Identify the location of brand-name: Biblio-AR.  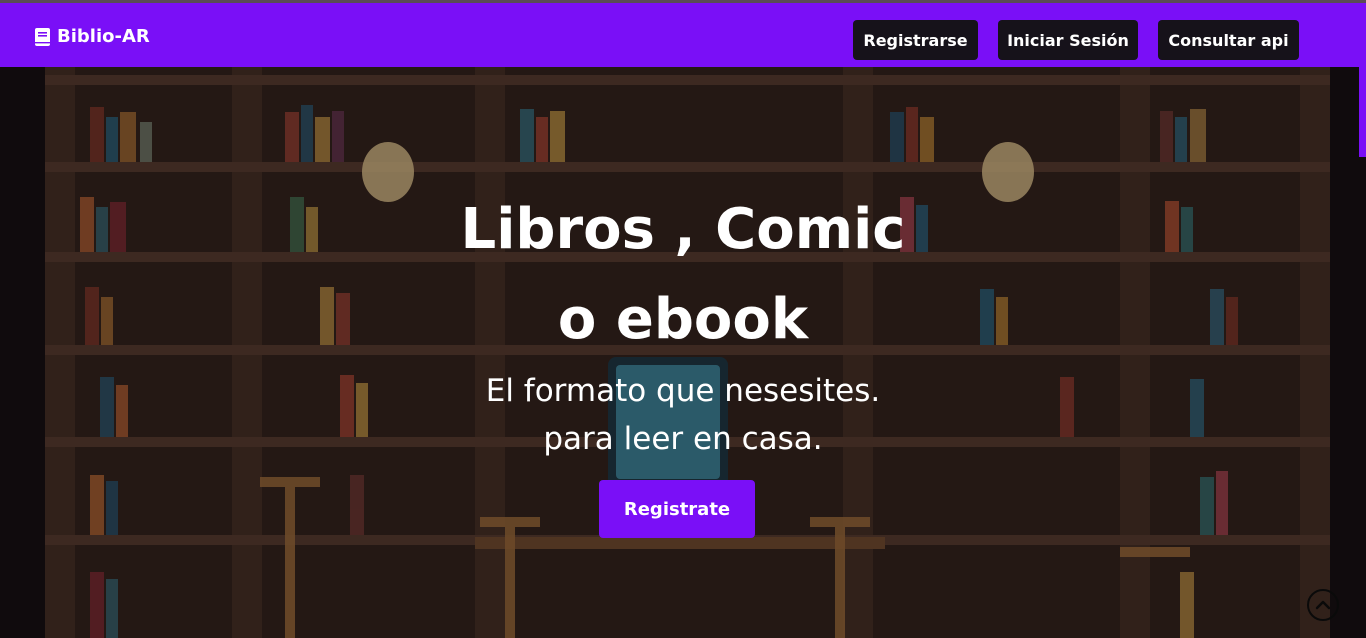
(103, 36).